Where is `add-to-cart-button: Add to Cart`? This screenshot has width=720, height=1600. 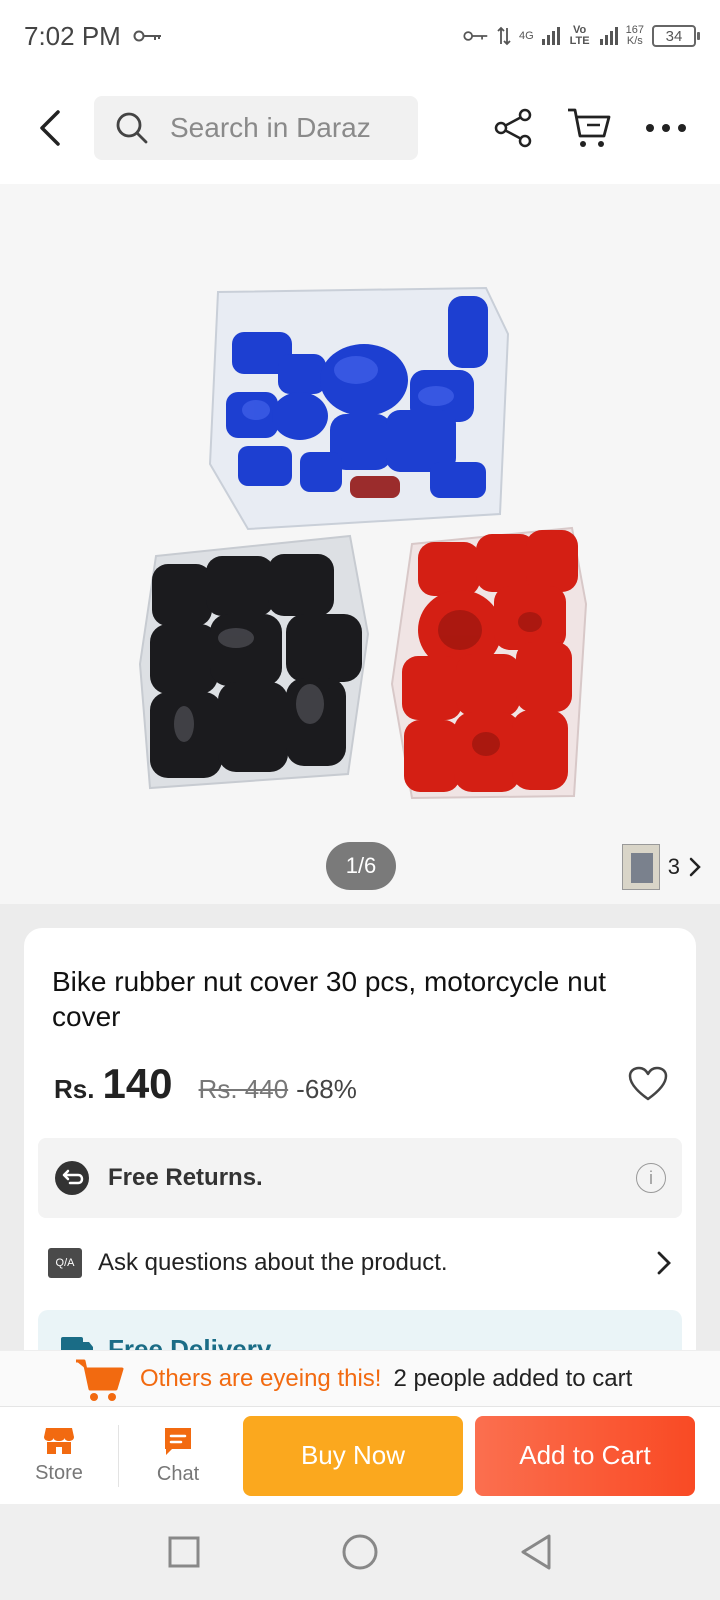
add-to-cart-button: Add to Cart is located at coordinates (585, 1455).